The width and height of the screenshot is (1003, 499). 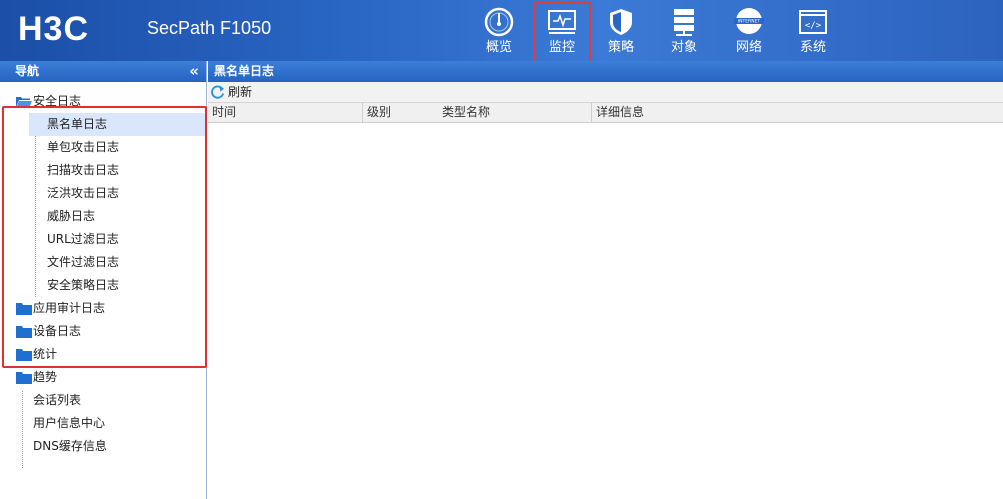 I want to click on nav-label: 监控, so click(x=561, y=47).